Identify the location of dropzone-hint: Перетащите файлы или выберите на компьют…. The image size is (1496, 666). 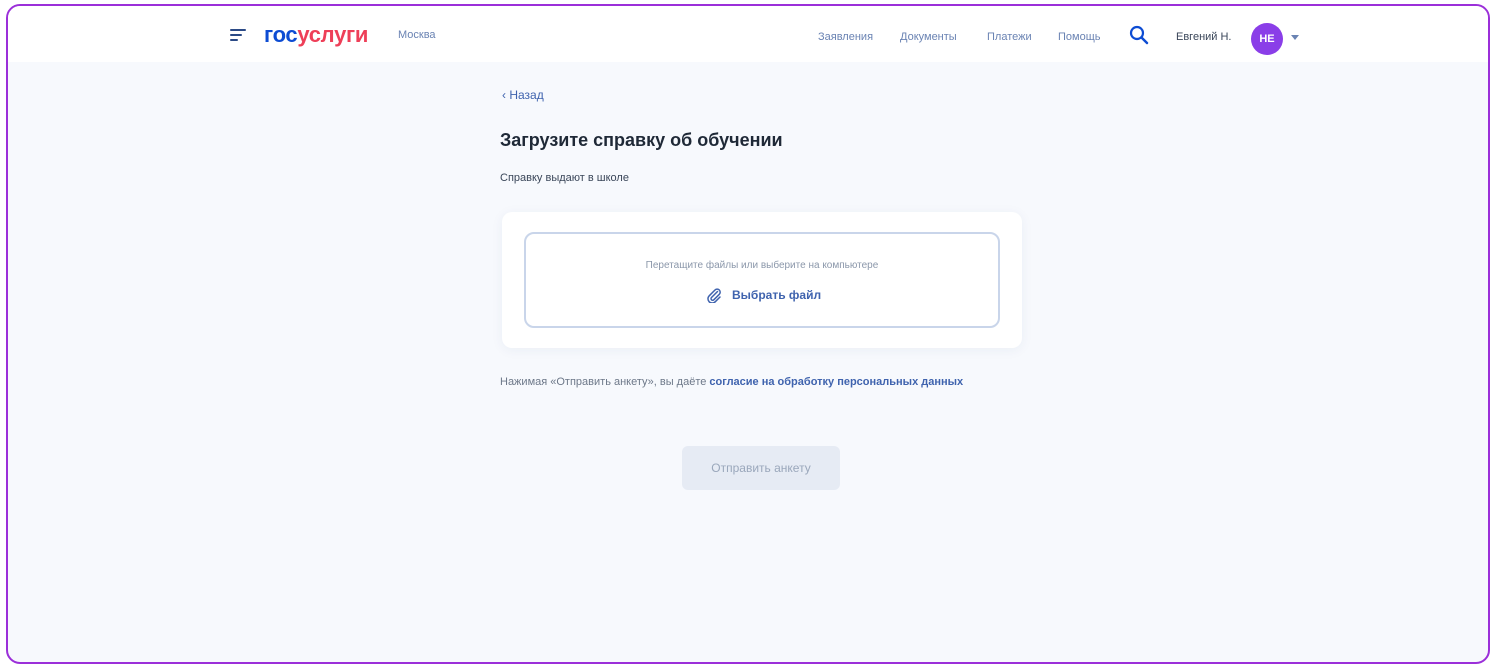
(762, 265).